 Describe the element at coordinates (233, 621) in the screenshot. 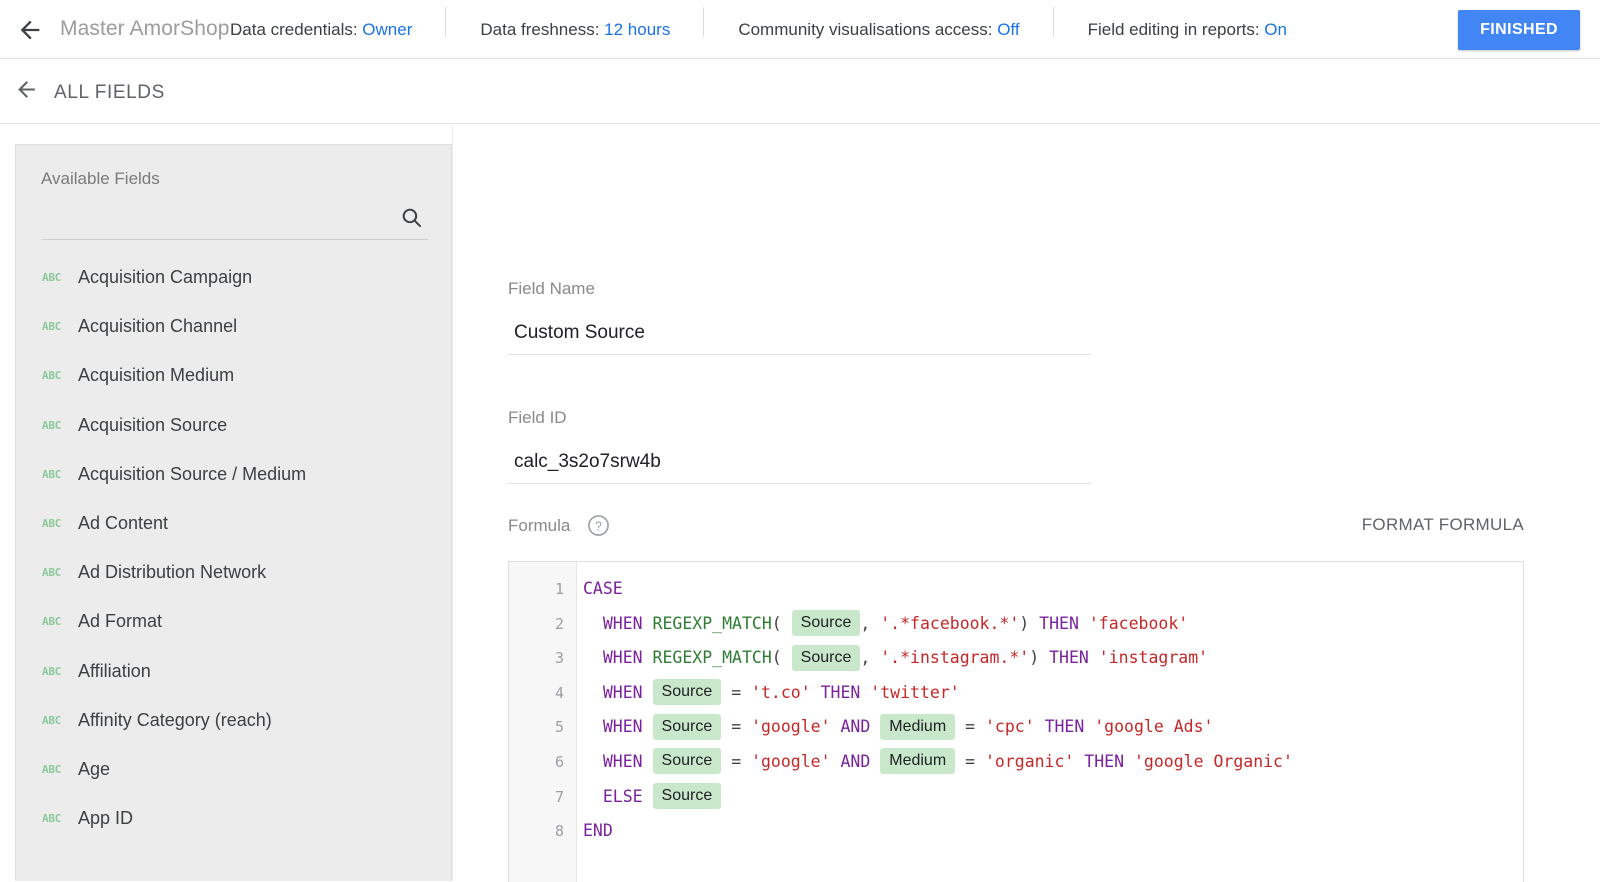

I see `available-field-item: ABC Ad Format` at that location.